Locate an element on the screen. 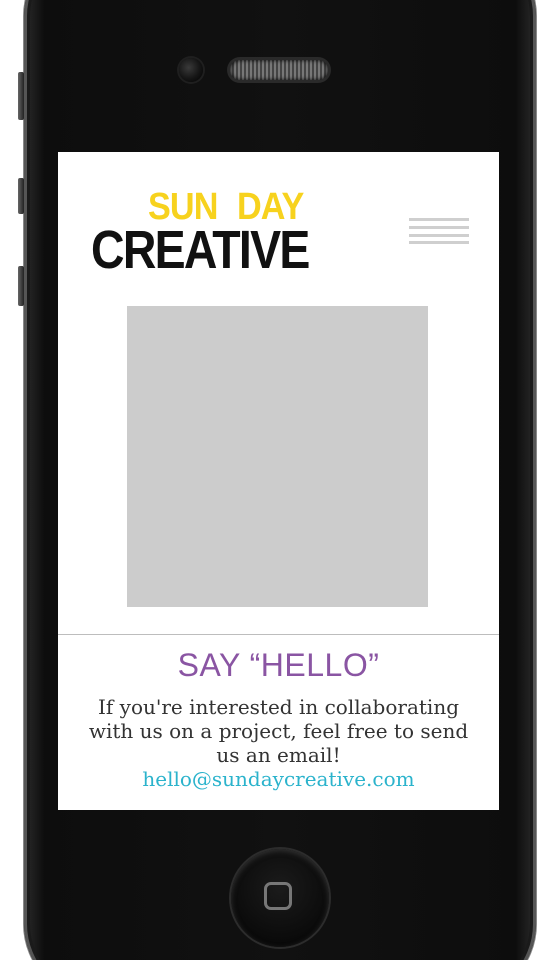 Image resolution: width=560 pixels, height=960 pixels. logo-word-creative: CREATIVE is located at coordinates (200, 250).